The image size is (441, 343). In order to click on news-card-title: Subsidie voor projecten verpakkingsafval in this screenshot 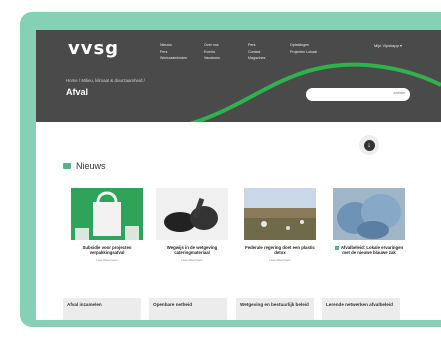, I will do `click(107, 250)`.